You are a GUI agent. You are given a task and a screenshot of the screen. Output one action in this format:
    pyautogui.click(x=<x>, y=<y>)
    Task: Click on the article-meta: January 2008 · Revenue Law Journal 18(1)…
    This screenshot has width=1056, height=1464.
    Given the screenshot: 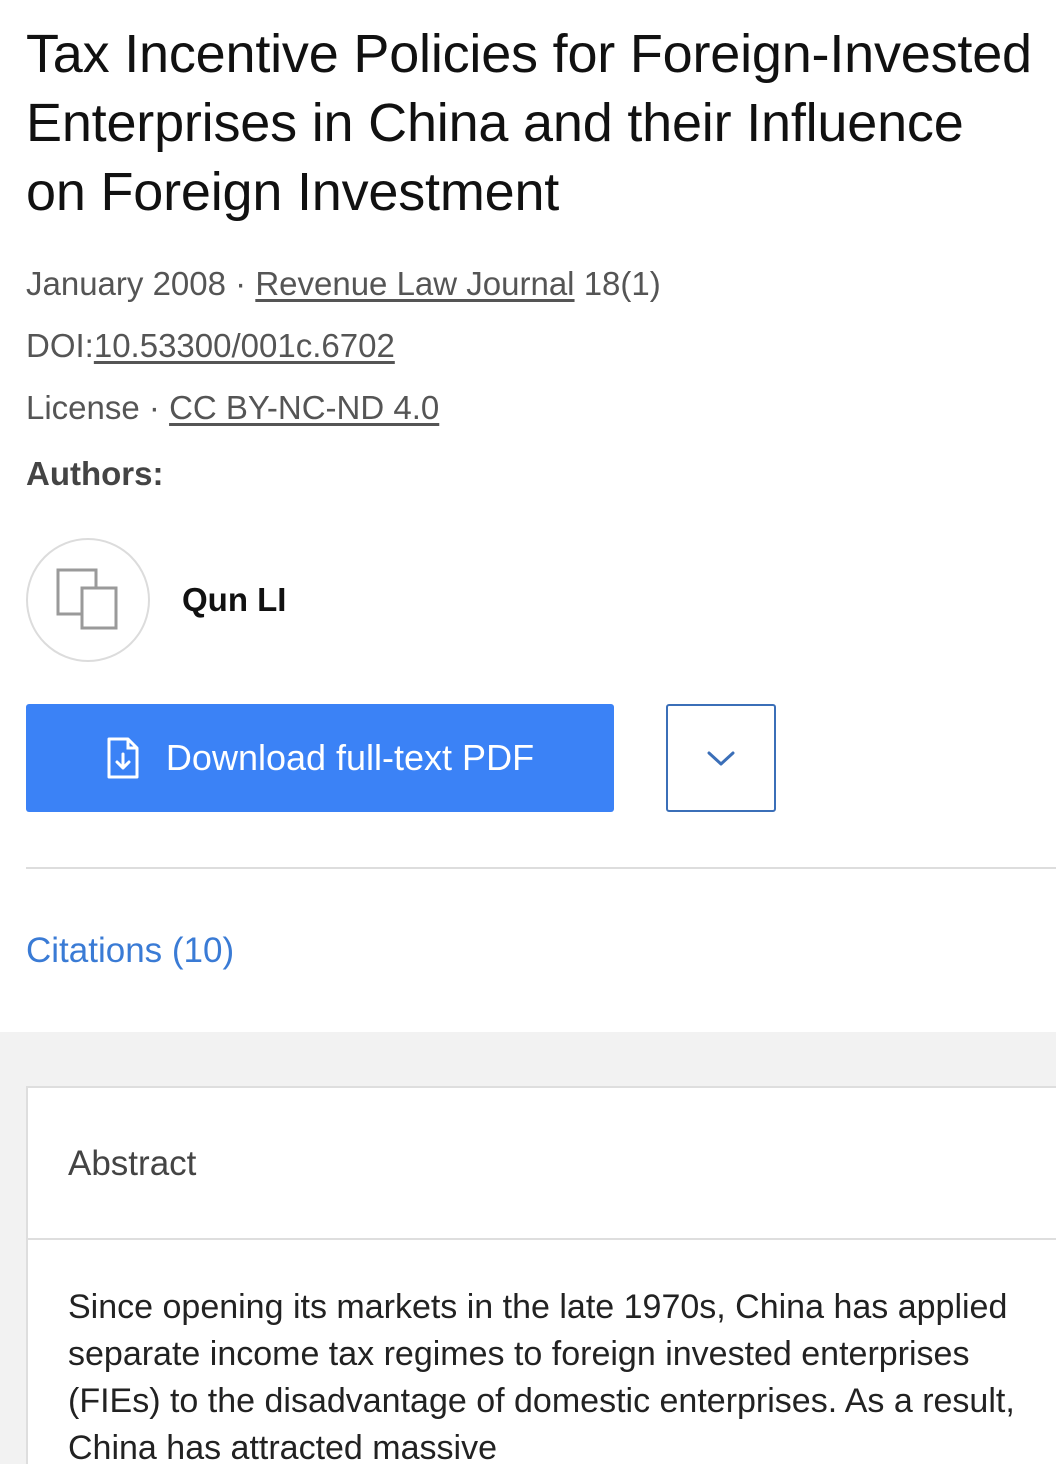 What is the action you would take?
    pyautogui.click(x=528, y=346)
    